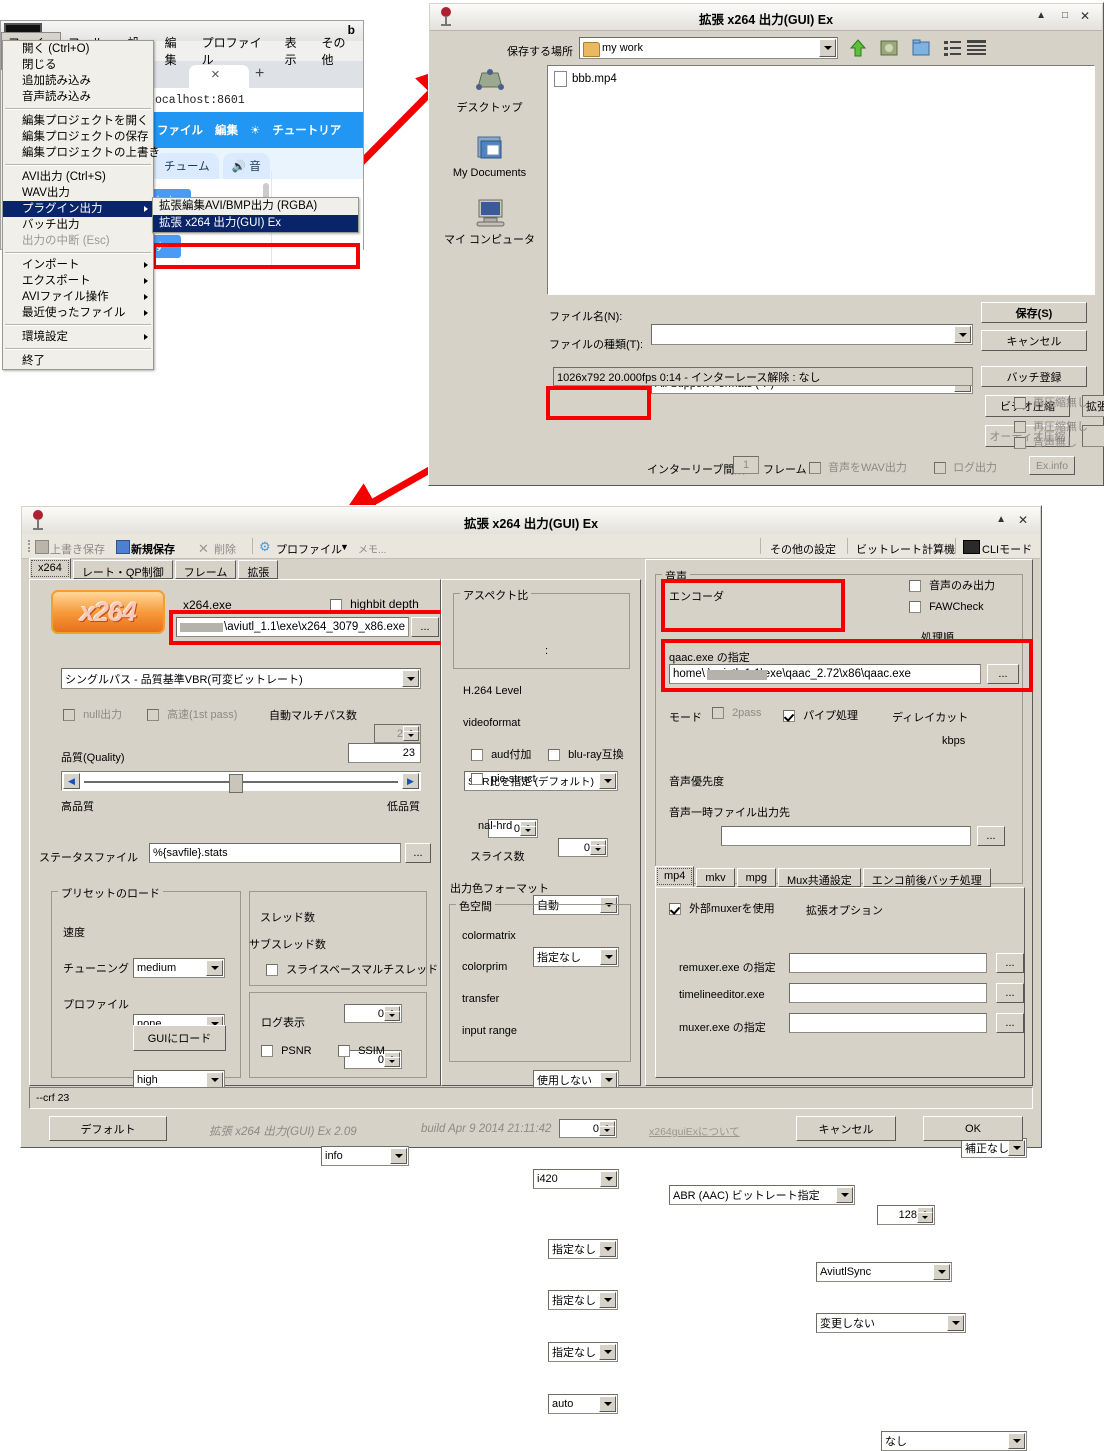 Image resolution: width=1104 pixels, height=1451 pixels. I want to click on menu-item-1: 閉じる, so click(78, 65).